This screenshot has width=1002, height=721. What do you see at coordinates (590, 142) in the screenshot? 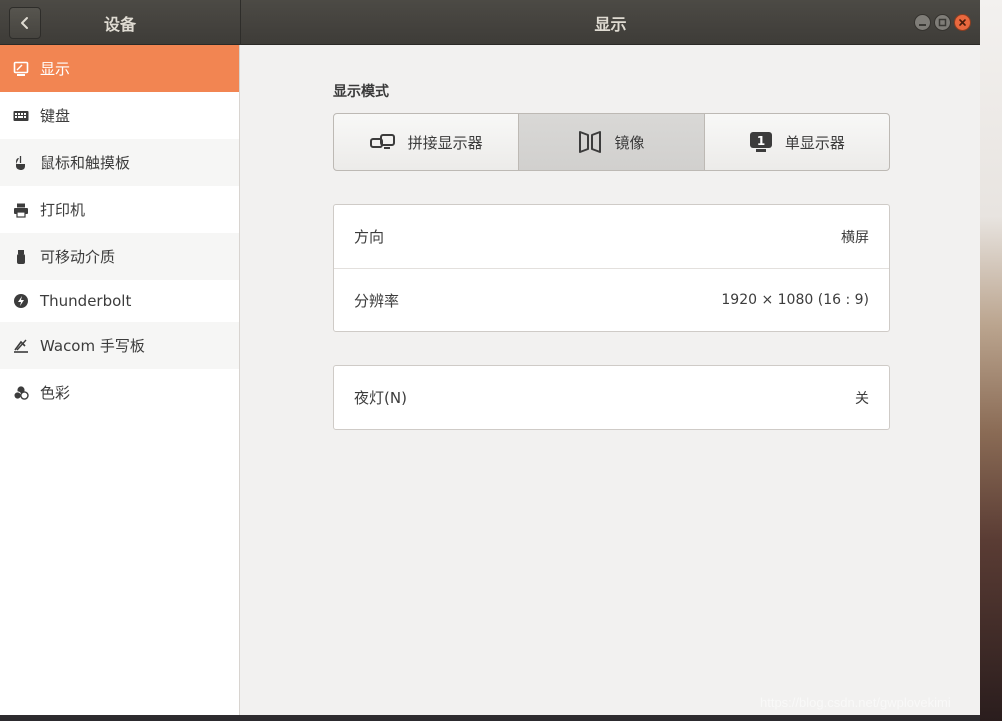
I see `mirror-icon` at bounding box center [590, 142].